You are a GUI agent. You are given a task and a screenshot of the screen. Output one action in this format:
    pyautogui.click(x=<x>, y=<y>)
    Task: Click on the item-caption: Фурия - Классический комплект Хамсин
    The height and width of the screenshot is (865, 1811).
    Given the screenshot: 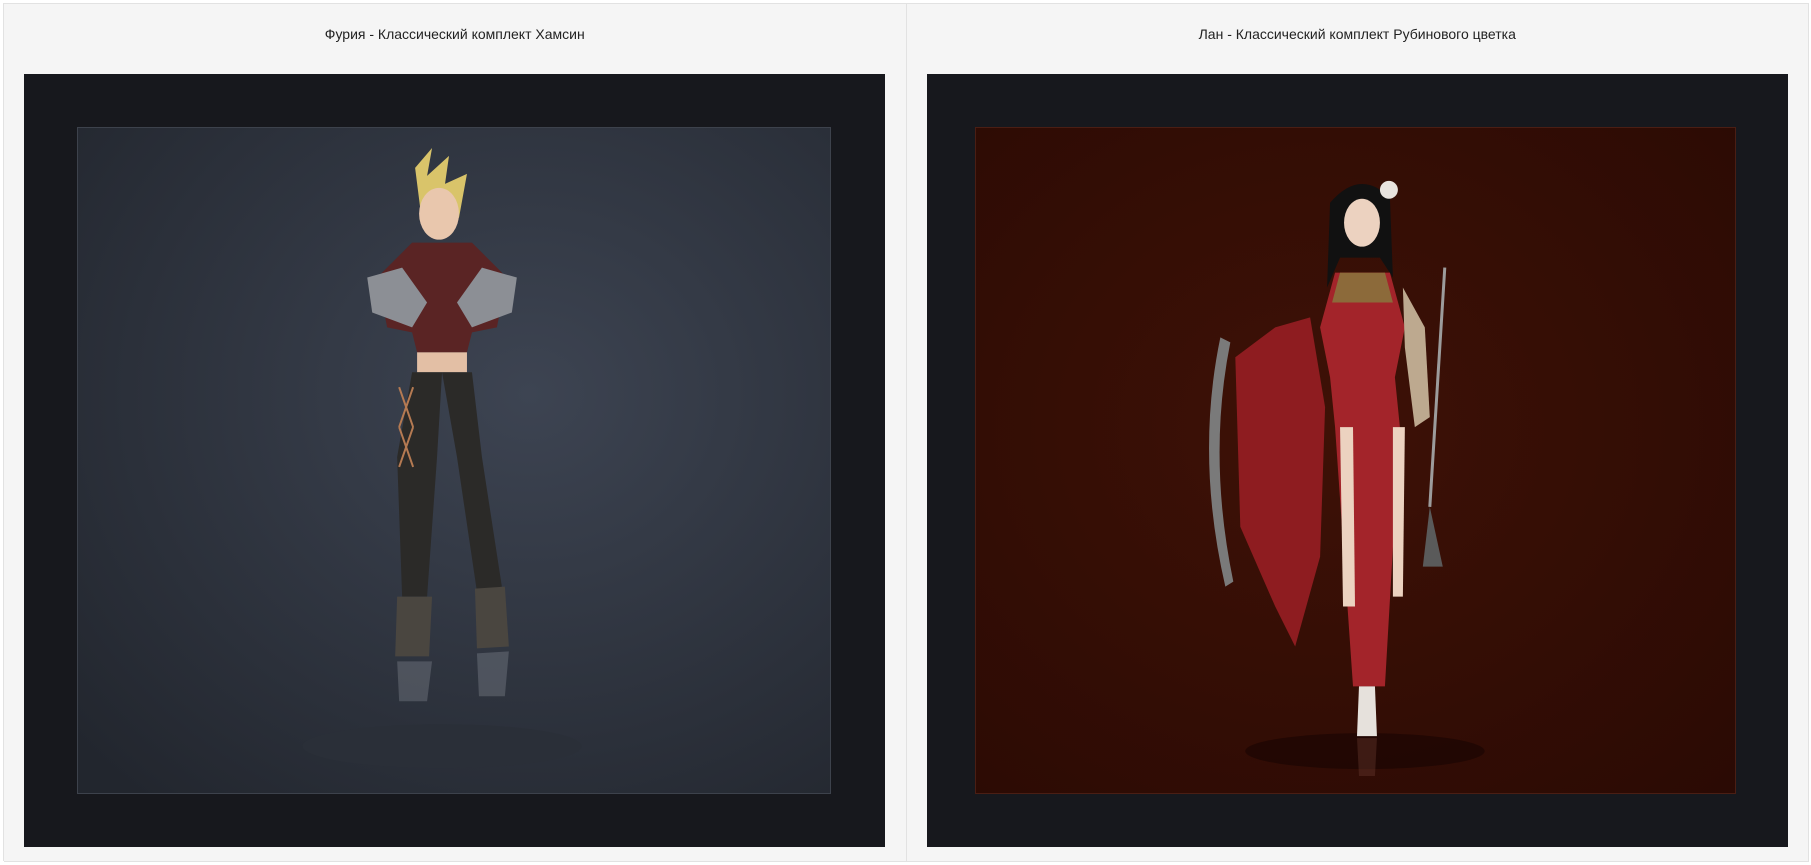 What is the action you would take?
    pyautogui.click(x=454, y=34)
    